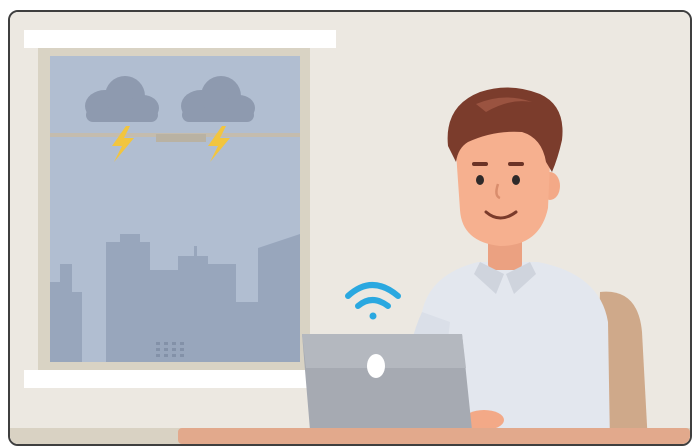 The image size is (696, 447). What do you see at coordinates (169, 379) in the screenshot?
I see `window-bottom-sill` at bounding box center [169, 379].